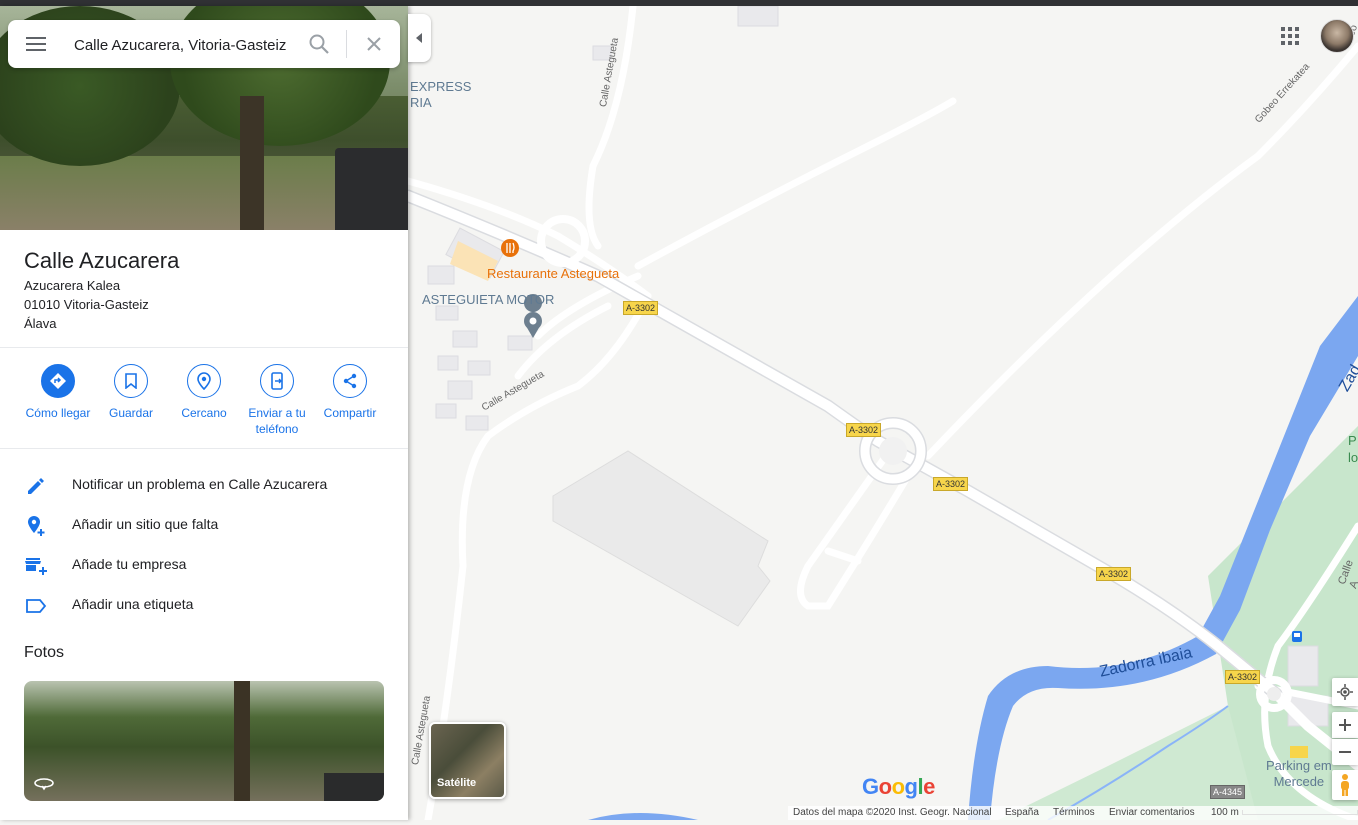  I want to click on directions-button: Cómo llegar, so click(58, 392).